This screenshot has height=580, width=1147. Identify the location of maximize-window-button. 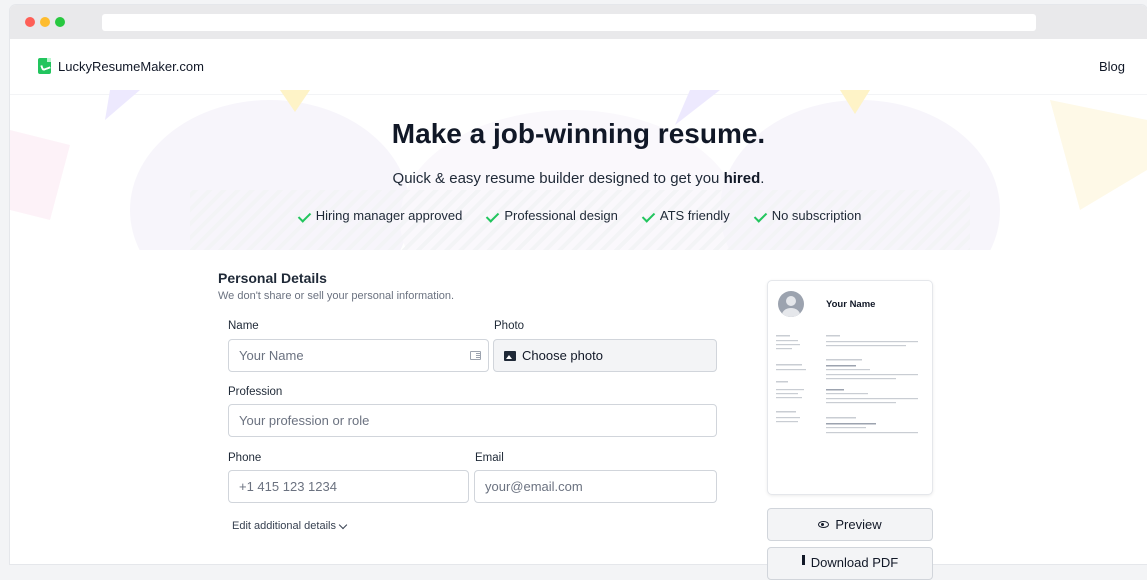
(60, 22).